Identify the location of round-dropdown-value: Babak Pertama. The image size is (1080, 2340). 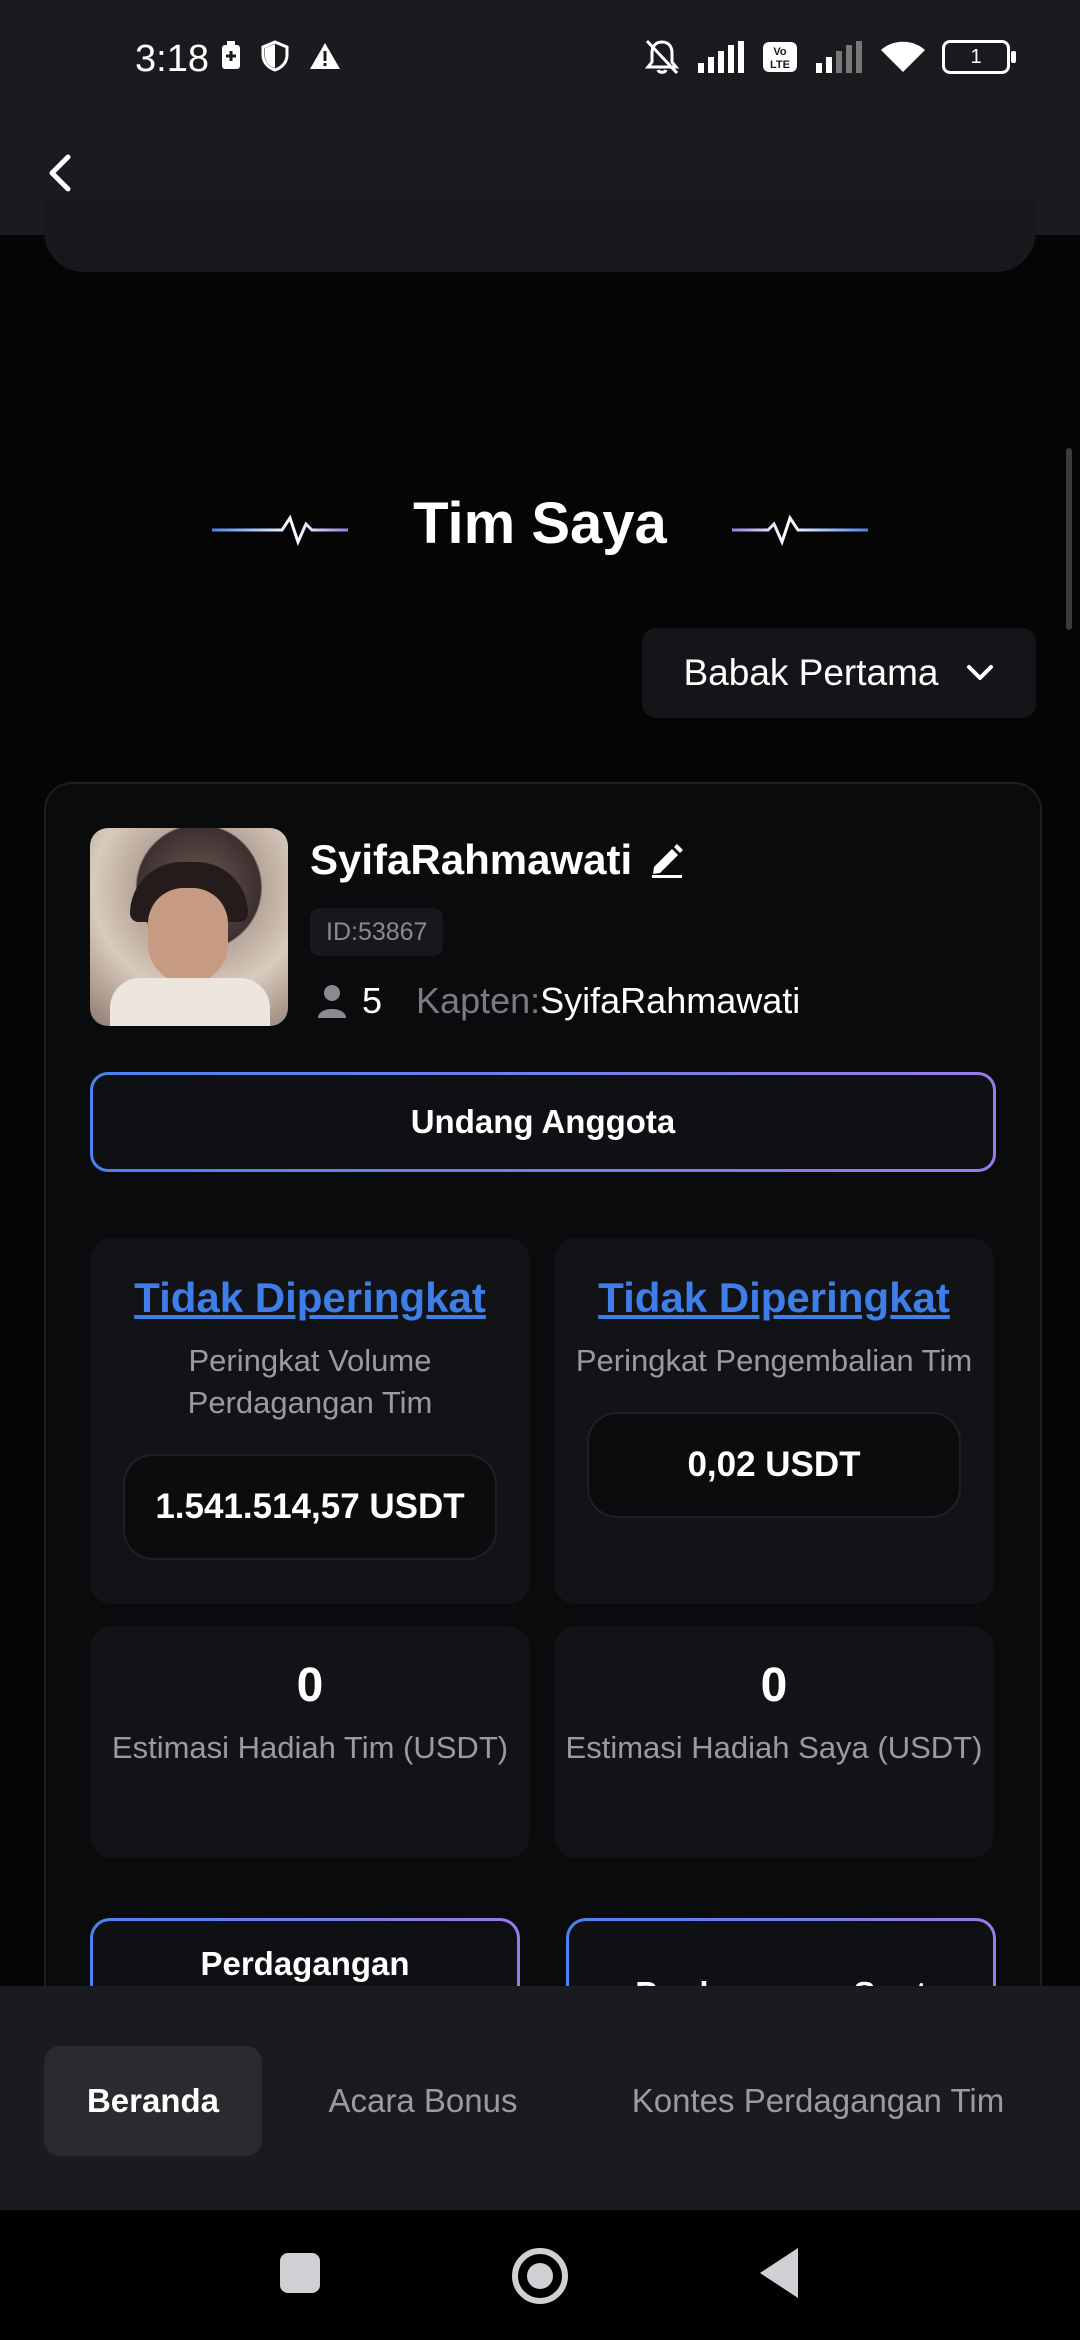
(811, 672).